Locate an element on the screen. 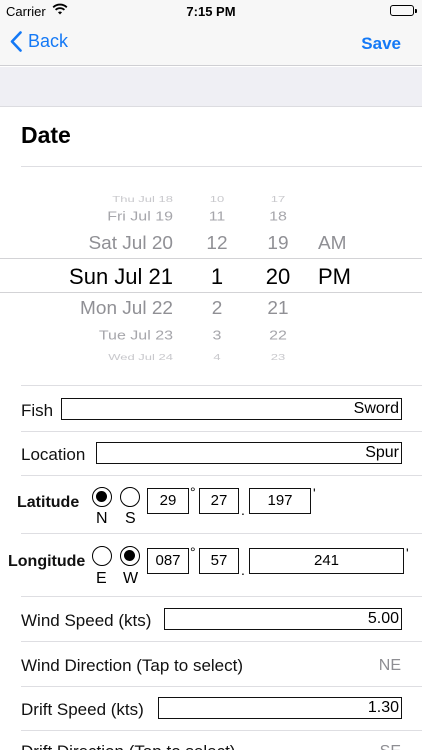 The height and width of the screenshot is (750, 422). location-input: Spur is located at coordinates (249, 453).